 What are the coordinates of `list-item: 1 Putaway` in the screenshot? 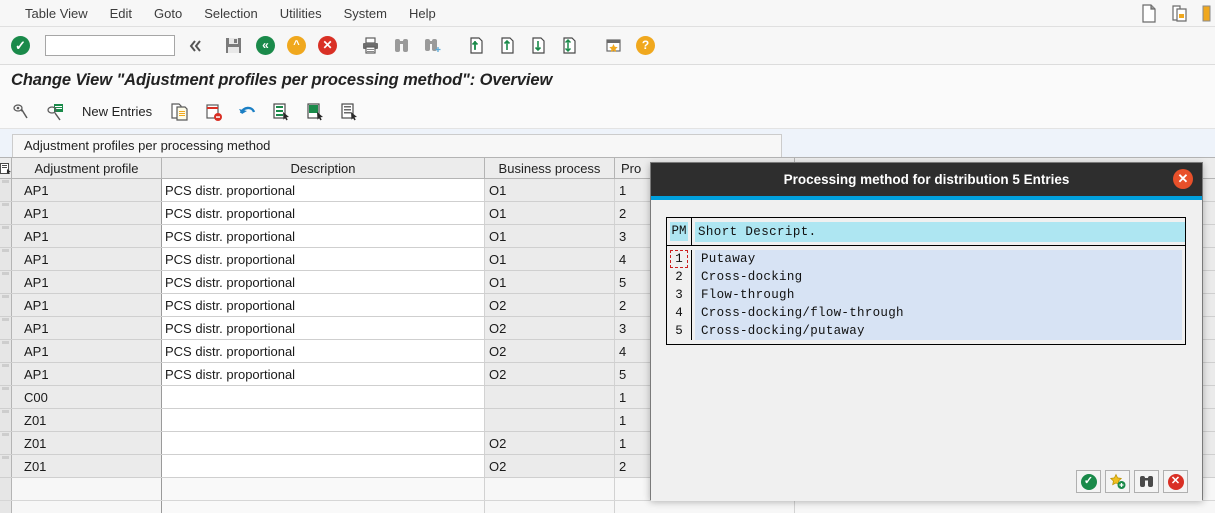 It's located at (926, 259).